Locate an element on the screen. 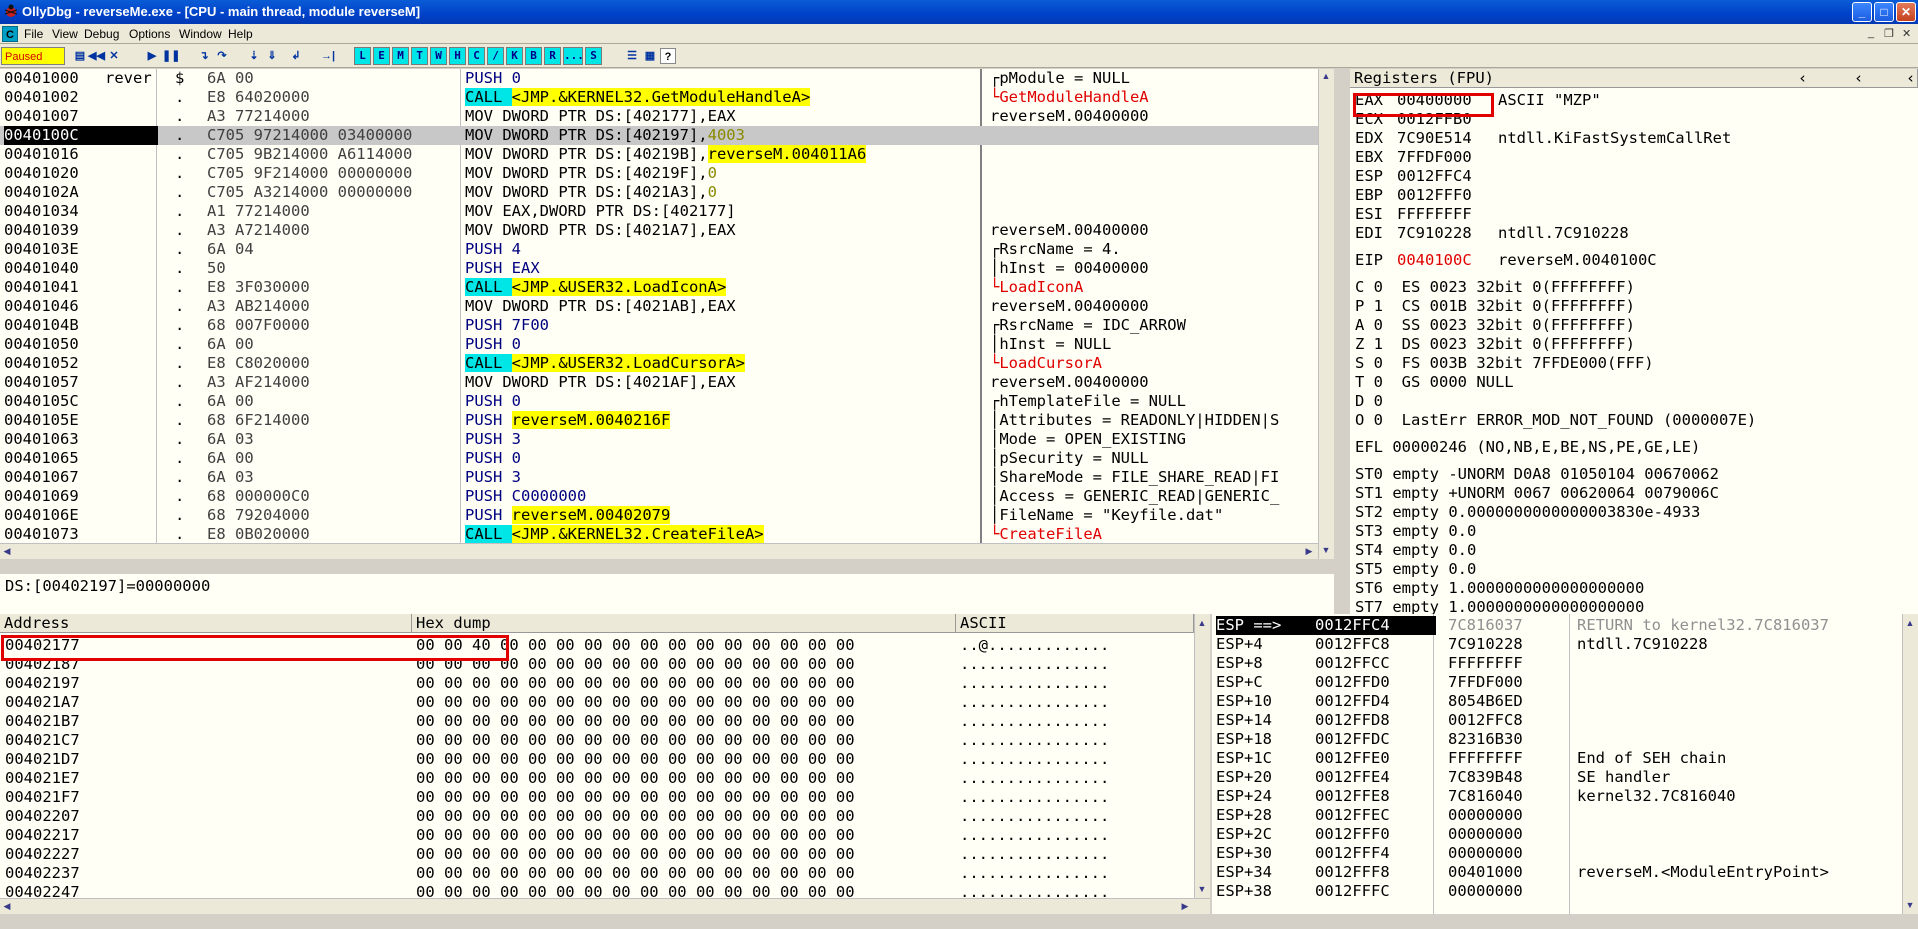  stack-scroll-down-icon: ▼ is located at coordinates (1910, 905).